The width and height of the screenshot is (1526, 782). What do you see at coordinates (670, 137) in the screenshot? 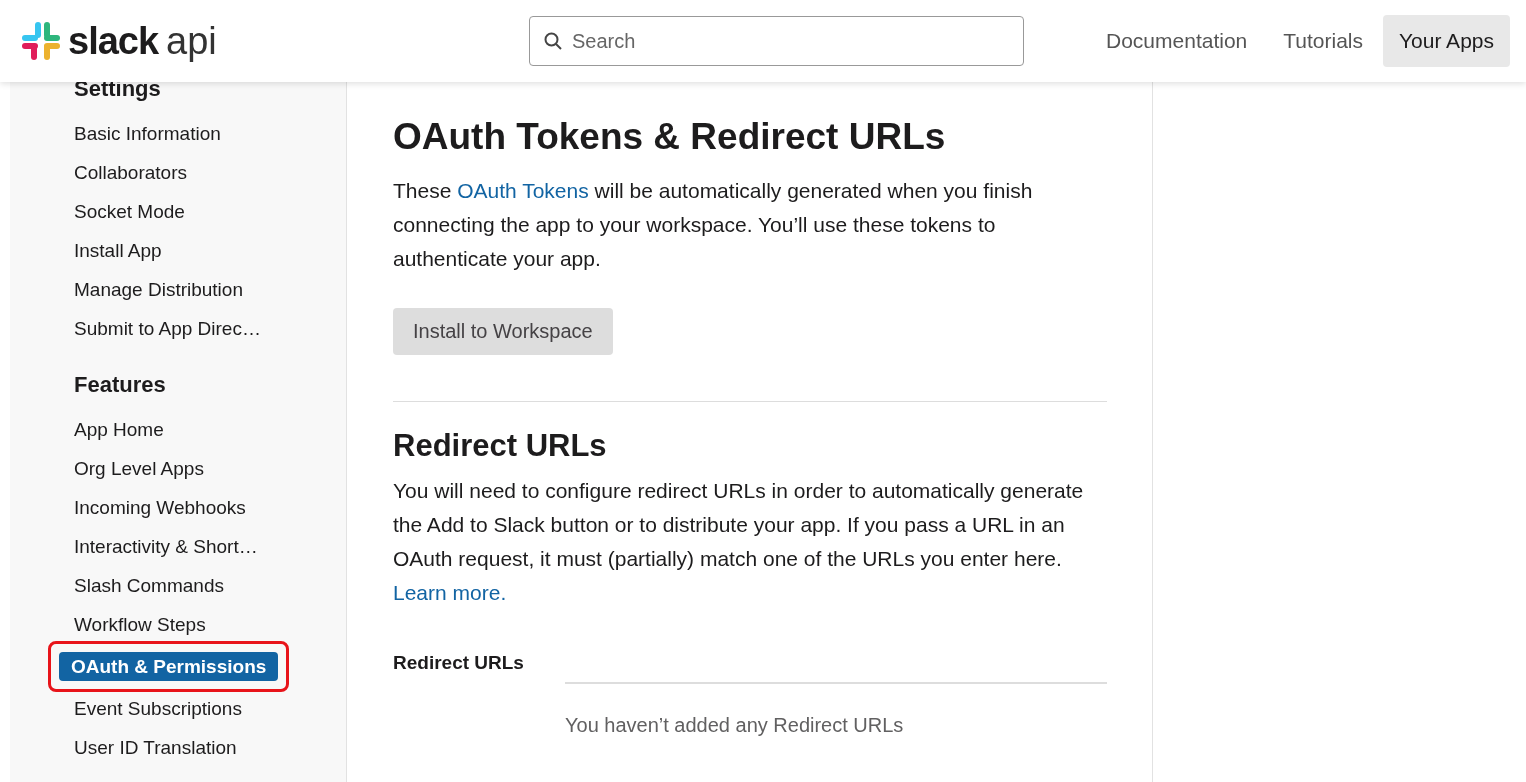
I see `page-title: OAuth Tokens & Redirect URLs` at bounding box center [670, 137].